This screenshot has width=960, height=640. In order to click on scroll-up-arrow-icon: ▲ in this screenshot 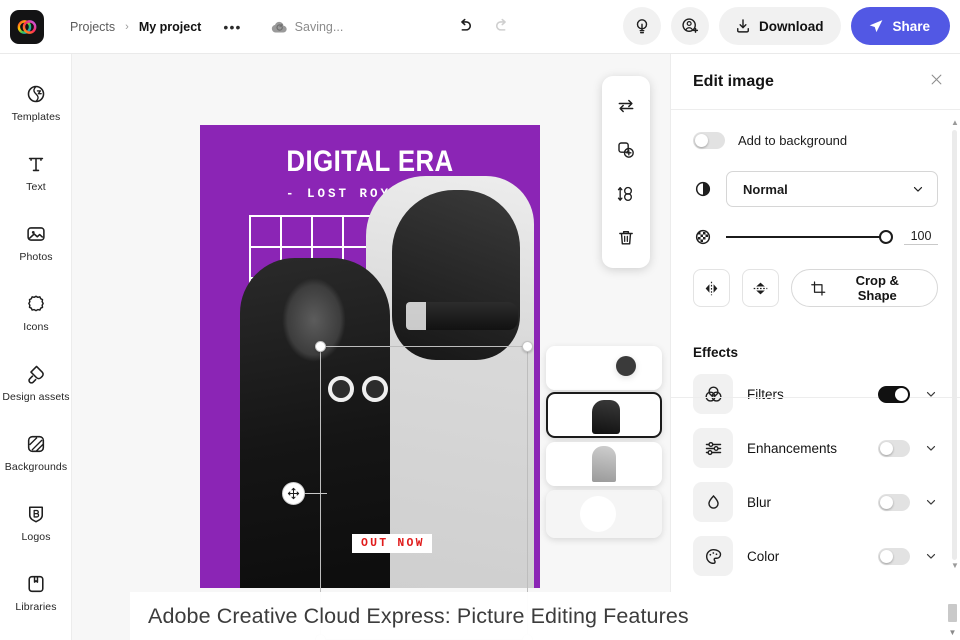, I will do `click(955, 122)`.